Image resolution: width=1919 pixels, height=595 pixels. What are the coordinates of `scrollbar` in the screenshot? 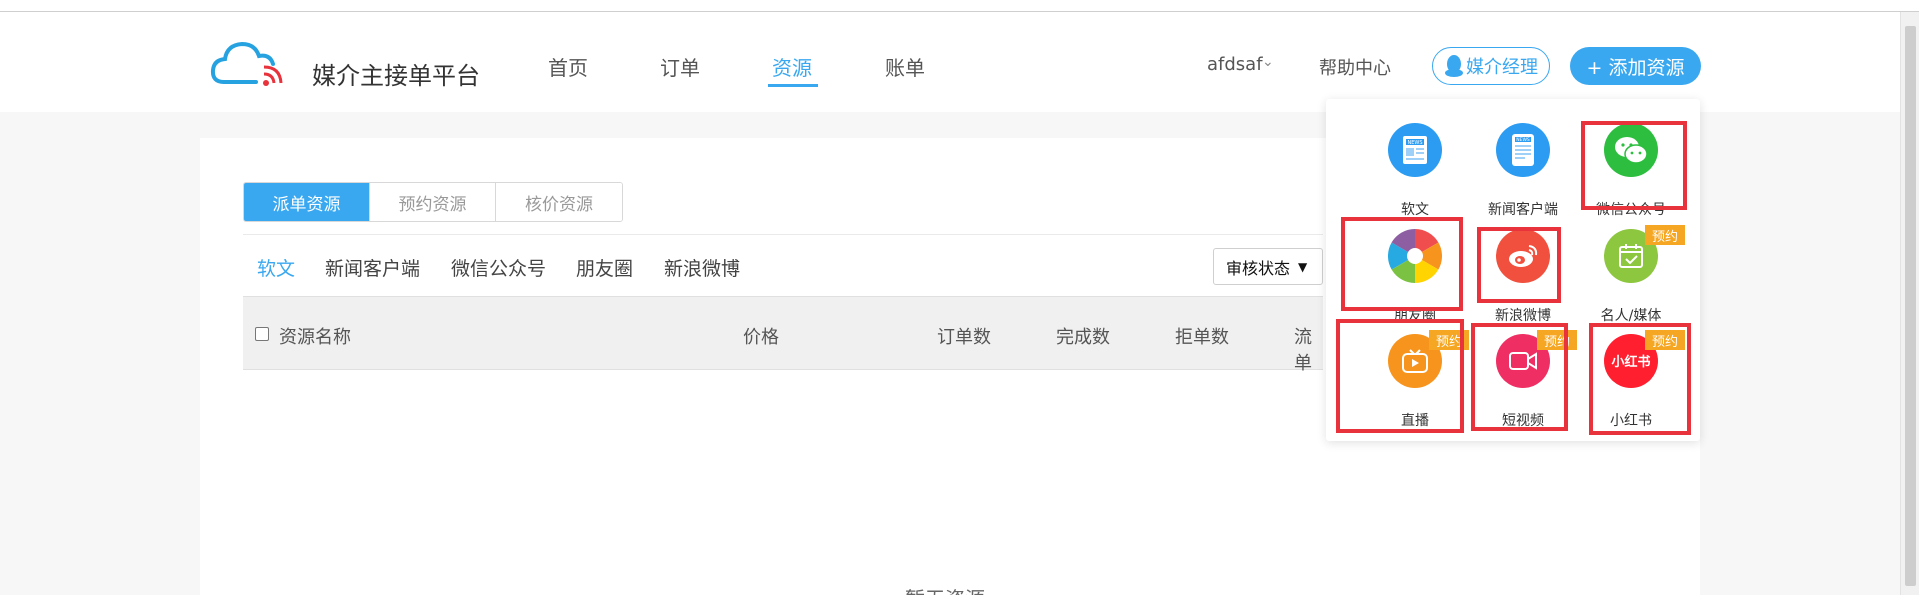 It's located at (1909, 303).